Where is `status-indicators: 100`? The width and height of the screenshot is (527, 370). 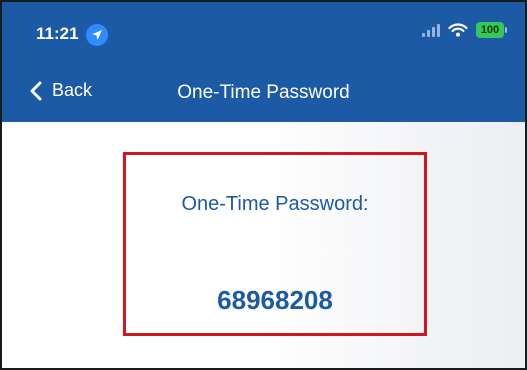
status-indicators: 100 is located at coordinates (464, 30).